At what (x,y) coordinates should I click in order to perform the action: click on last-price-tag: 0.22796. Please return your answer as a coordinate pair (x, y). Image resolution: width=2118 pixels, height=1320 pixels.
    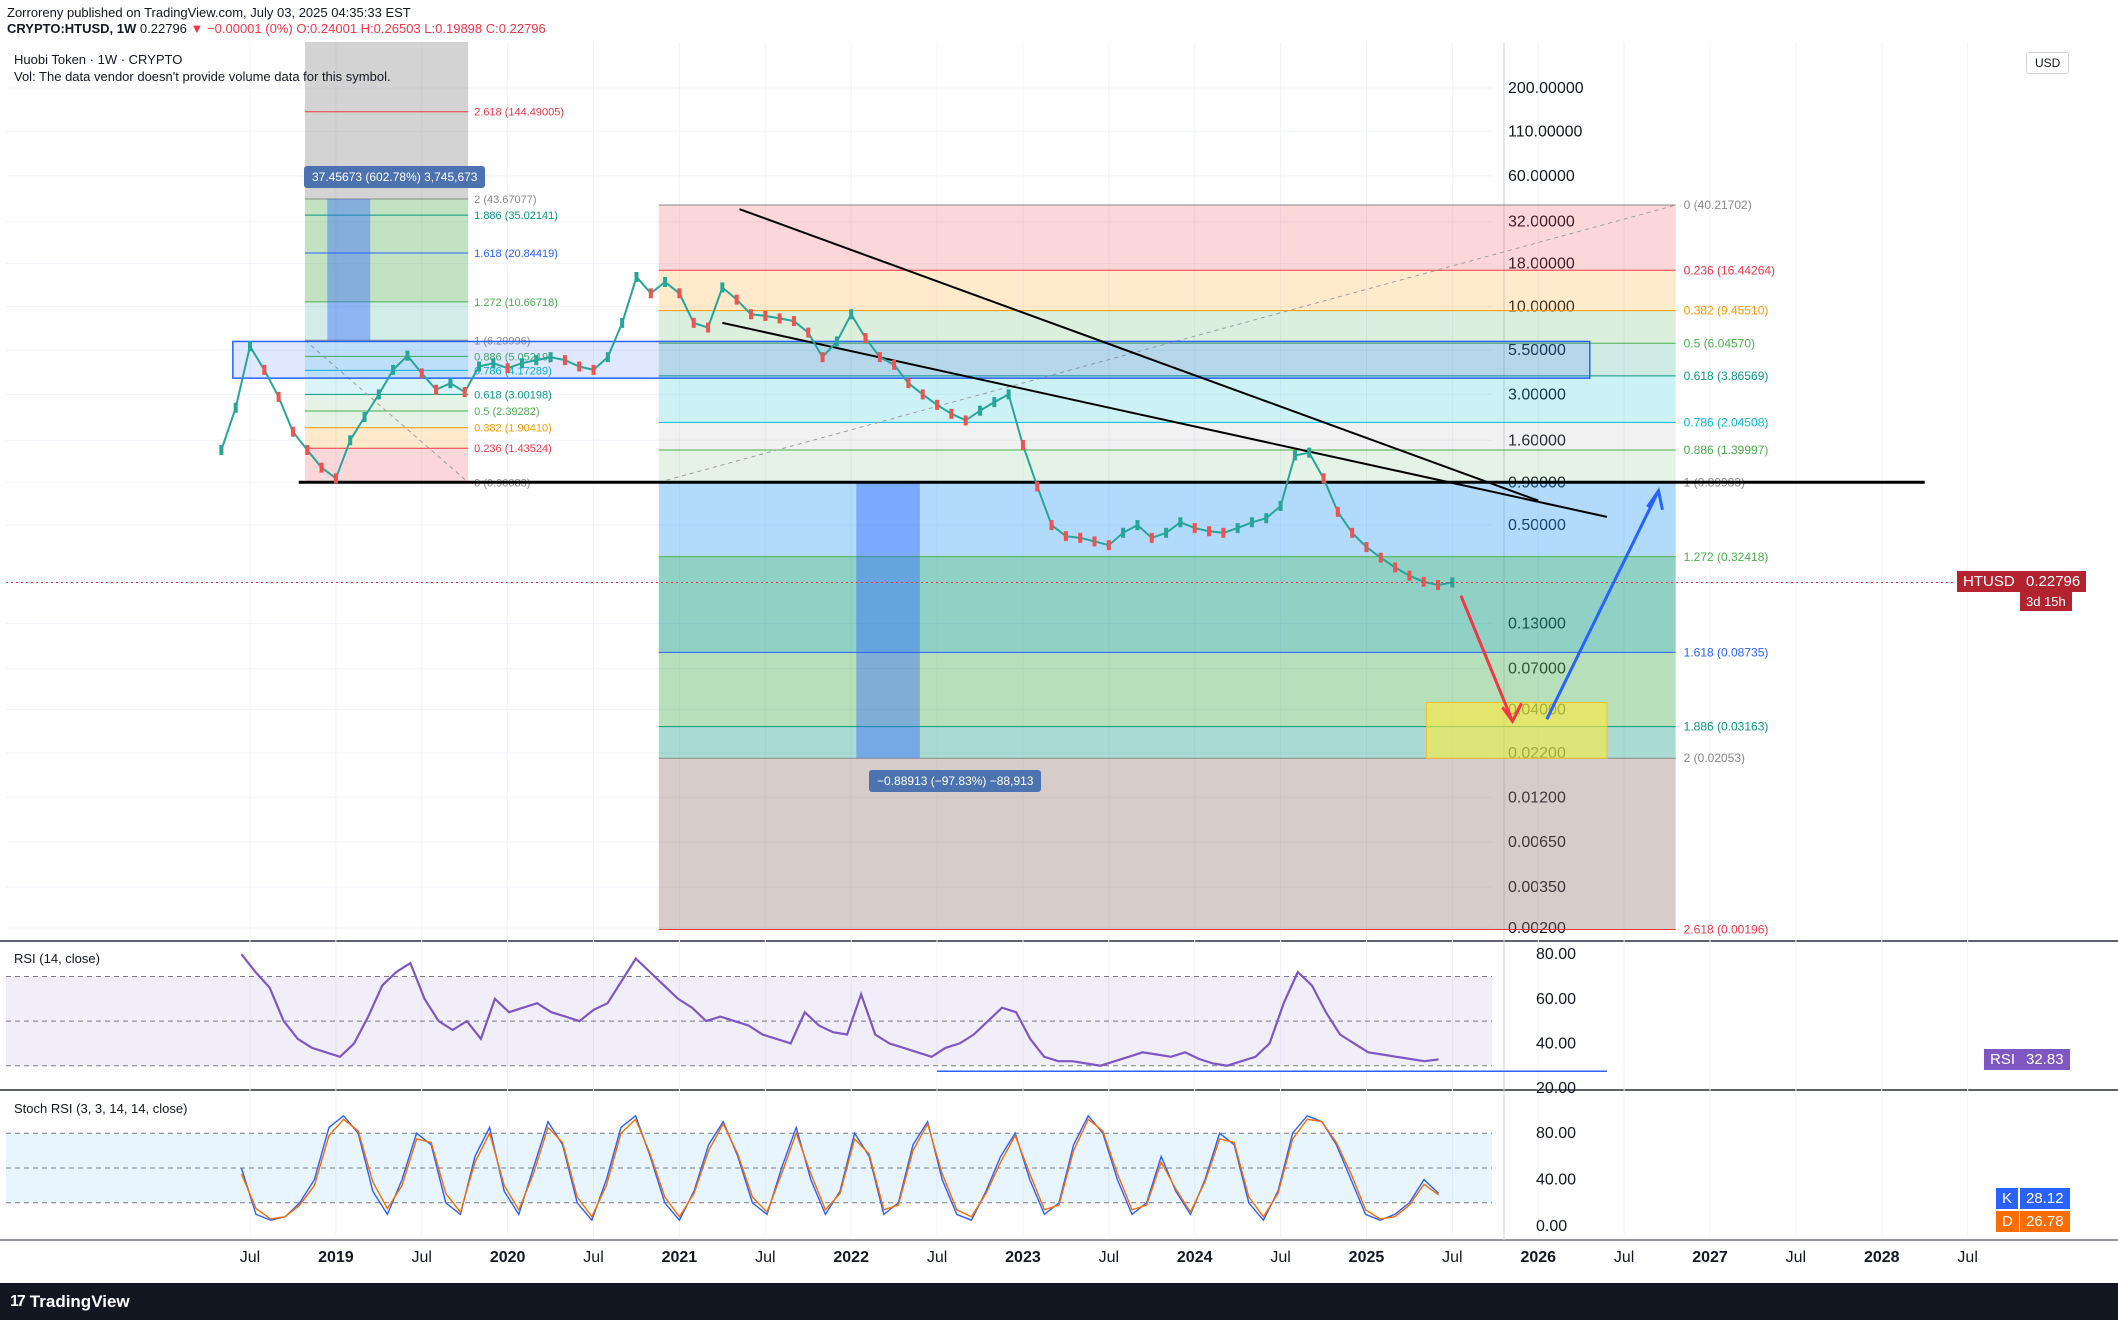
    Looking at the image, I should click on (2053, 581).